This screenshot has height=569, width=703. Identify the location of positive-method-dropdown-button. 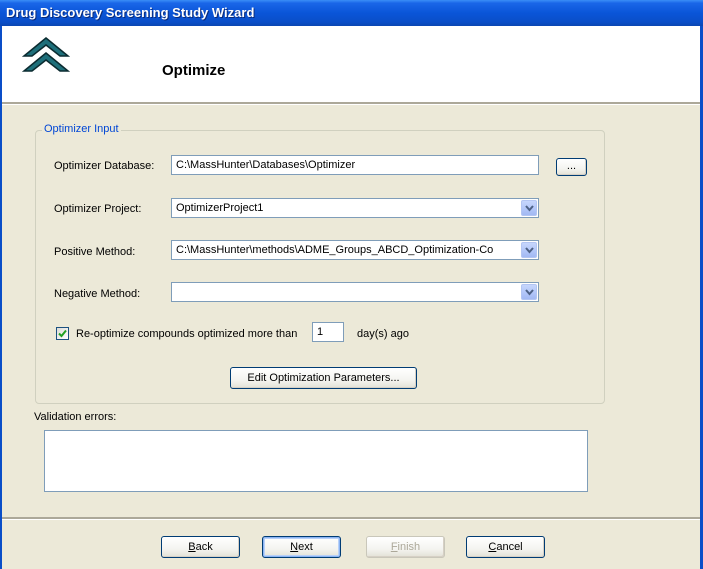
(529, 250).